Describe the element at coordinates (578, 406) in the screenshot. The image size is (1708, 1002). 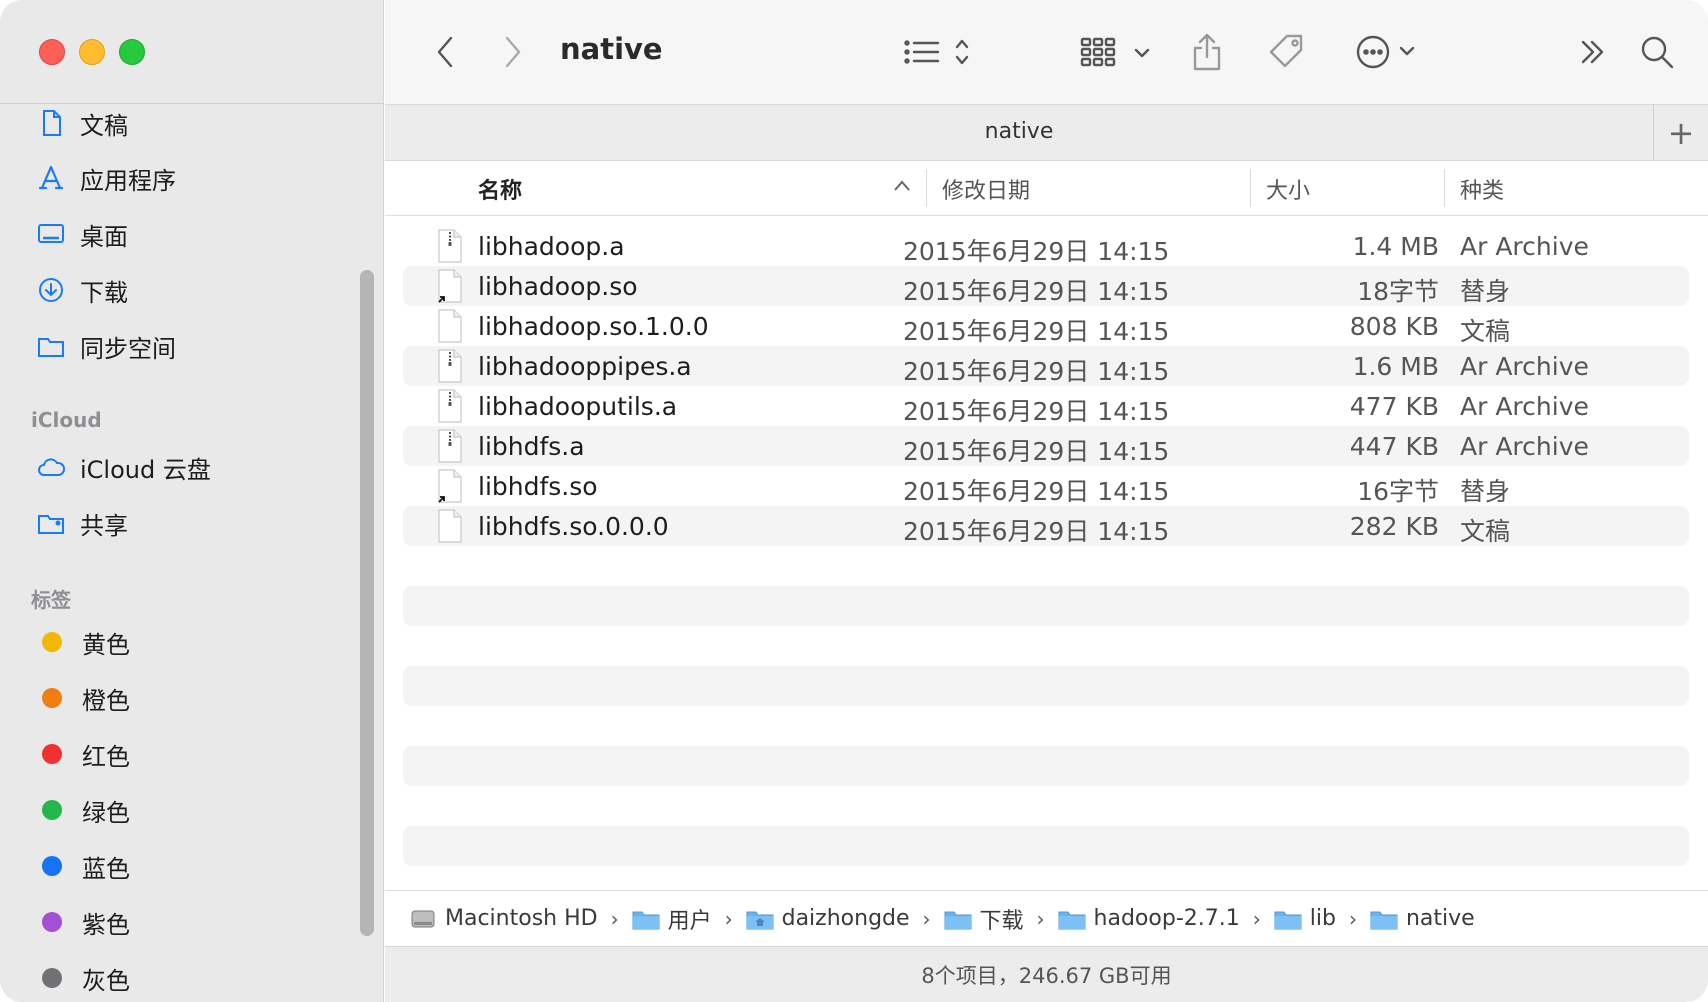
I see `file-name: libhadooputils.a` at that location.